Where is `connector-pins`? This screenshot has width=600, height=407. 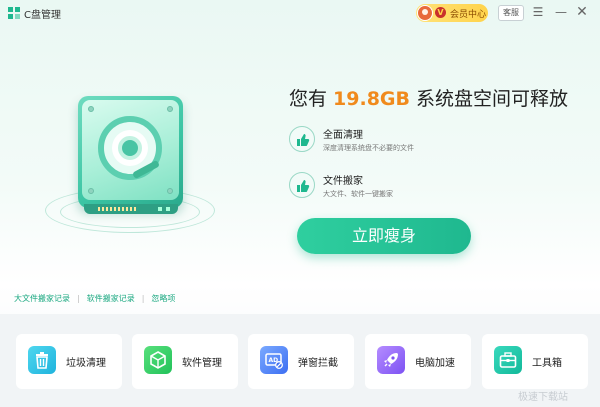
connector-pins is located at coordinates (118, 209).